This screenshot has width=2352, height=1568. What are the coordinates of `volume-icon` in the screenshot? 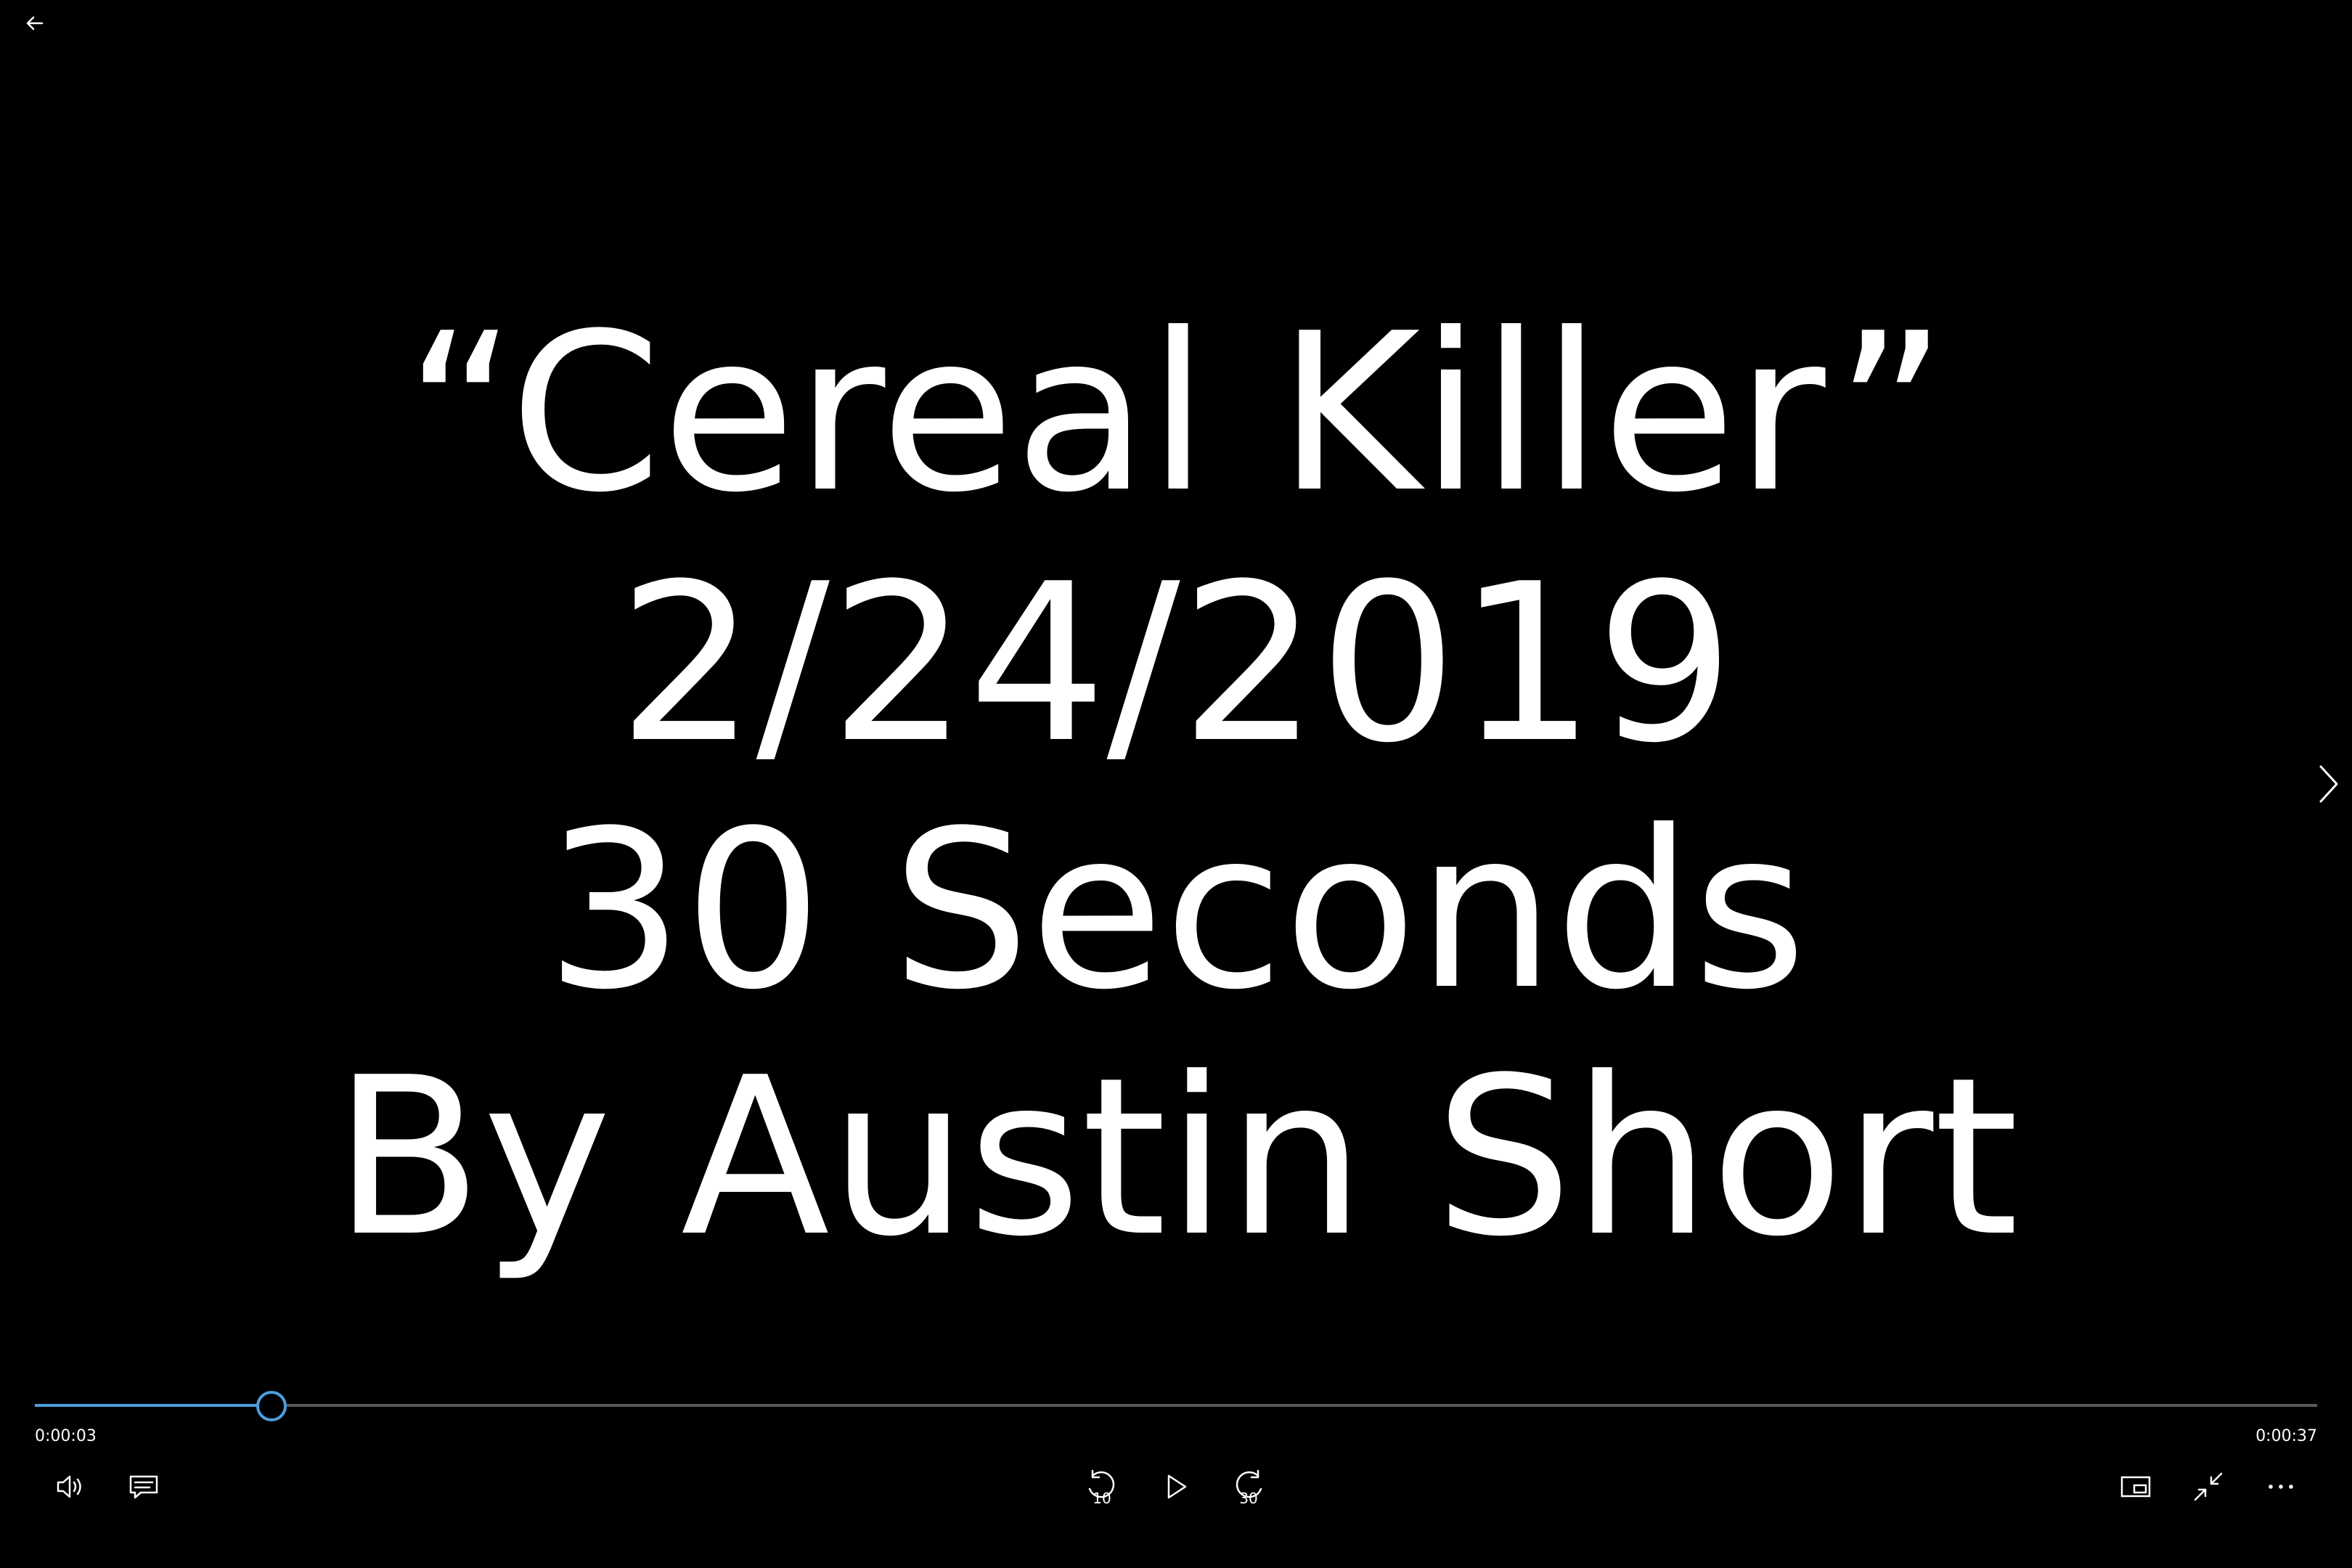 It's located at (69, 1487).